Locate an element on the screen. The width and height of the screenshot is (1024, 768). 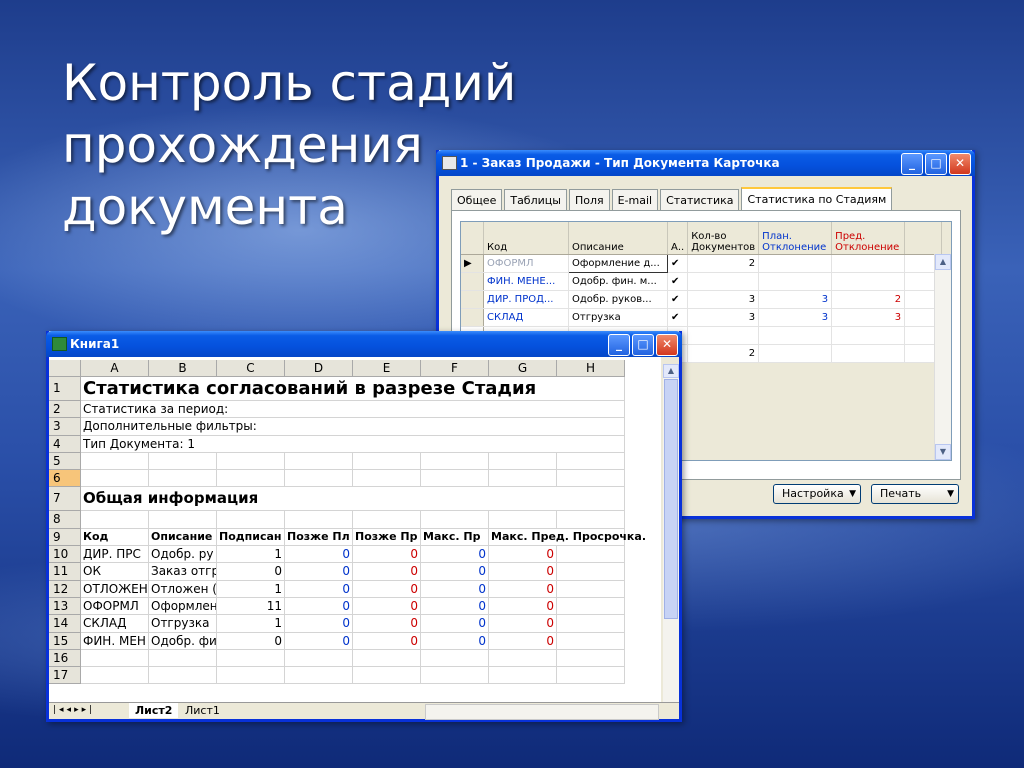
stage-grid-scrollbar: ▲ ▼ is located at coordinates (942, 357).